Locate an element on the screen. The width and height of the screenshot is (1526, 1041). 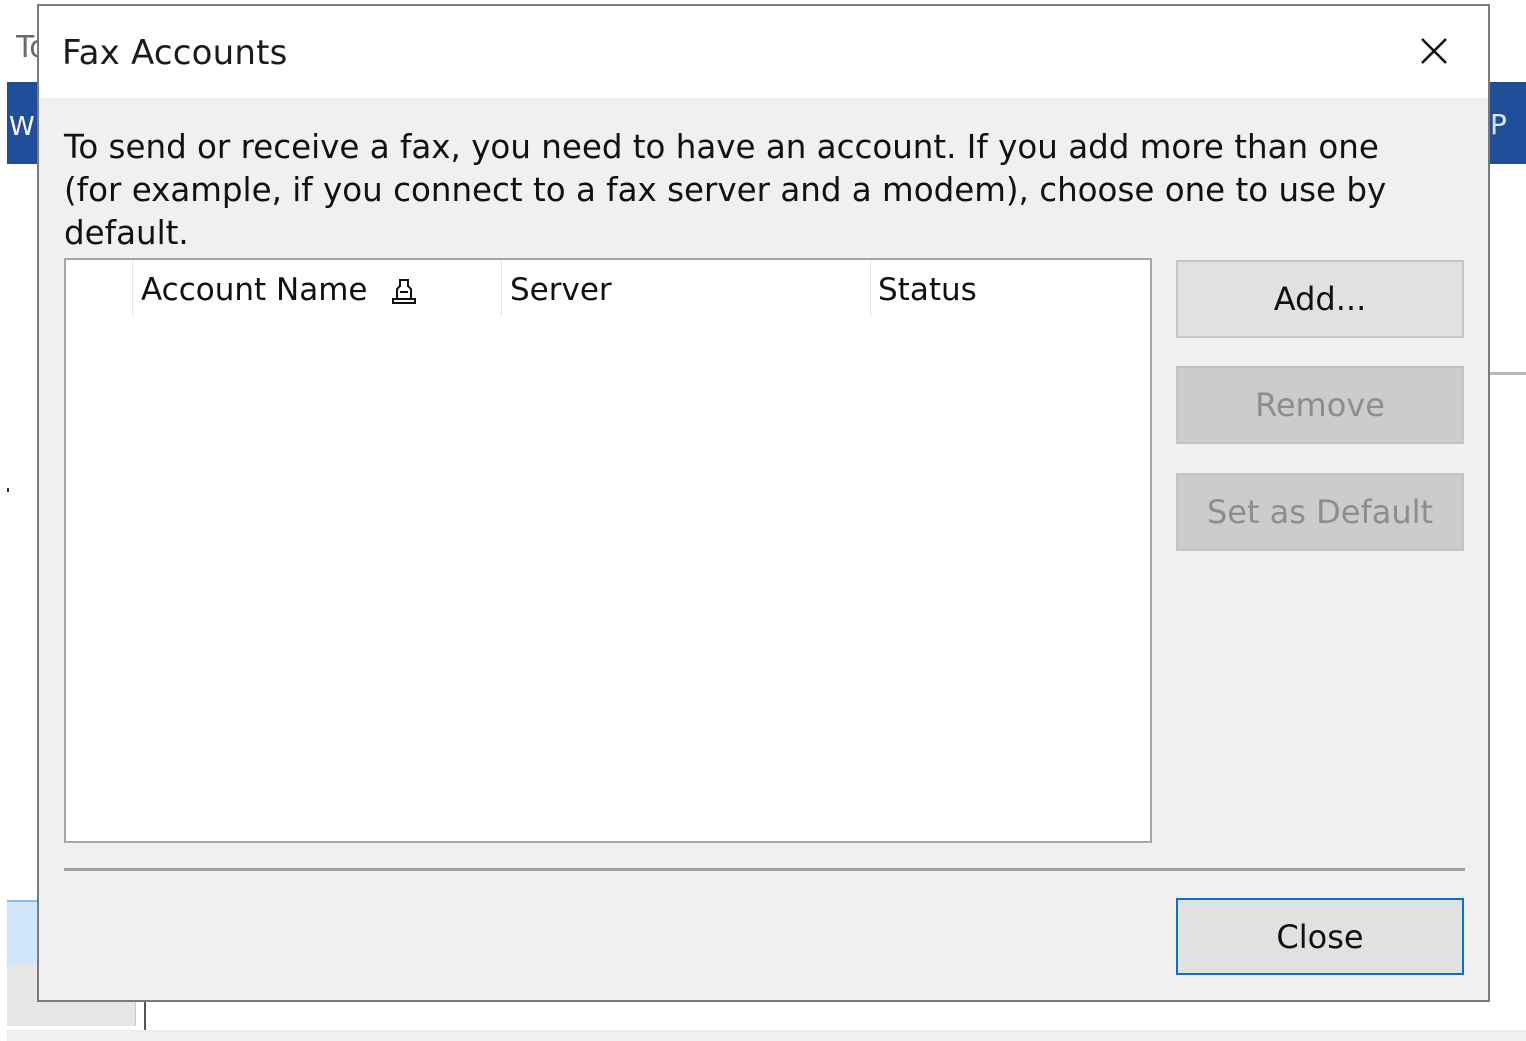
set-as-default-button: Set as Default is located at coordinates (1320, 512).